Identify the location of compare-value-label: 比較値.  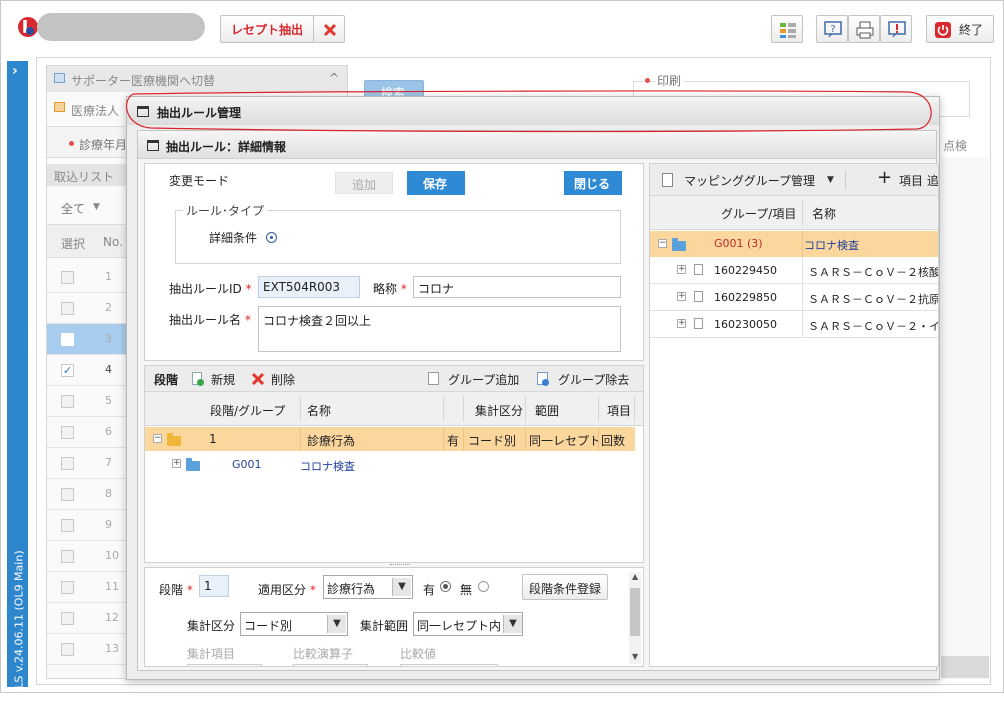
(418, 654).